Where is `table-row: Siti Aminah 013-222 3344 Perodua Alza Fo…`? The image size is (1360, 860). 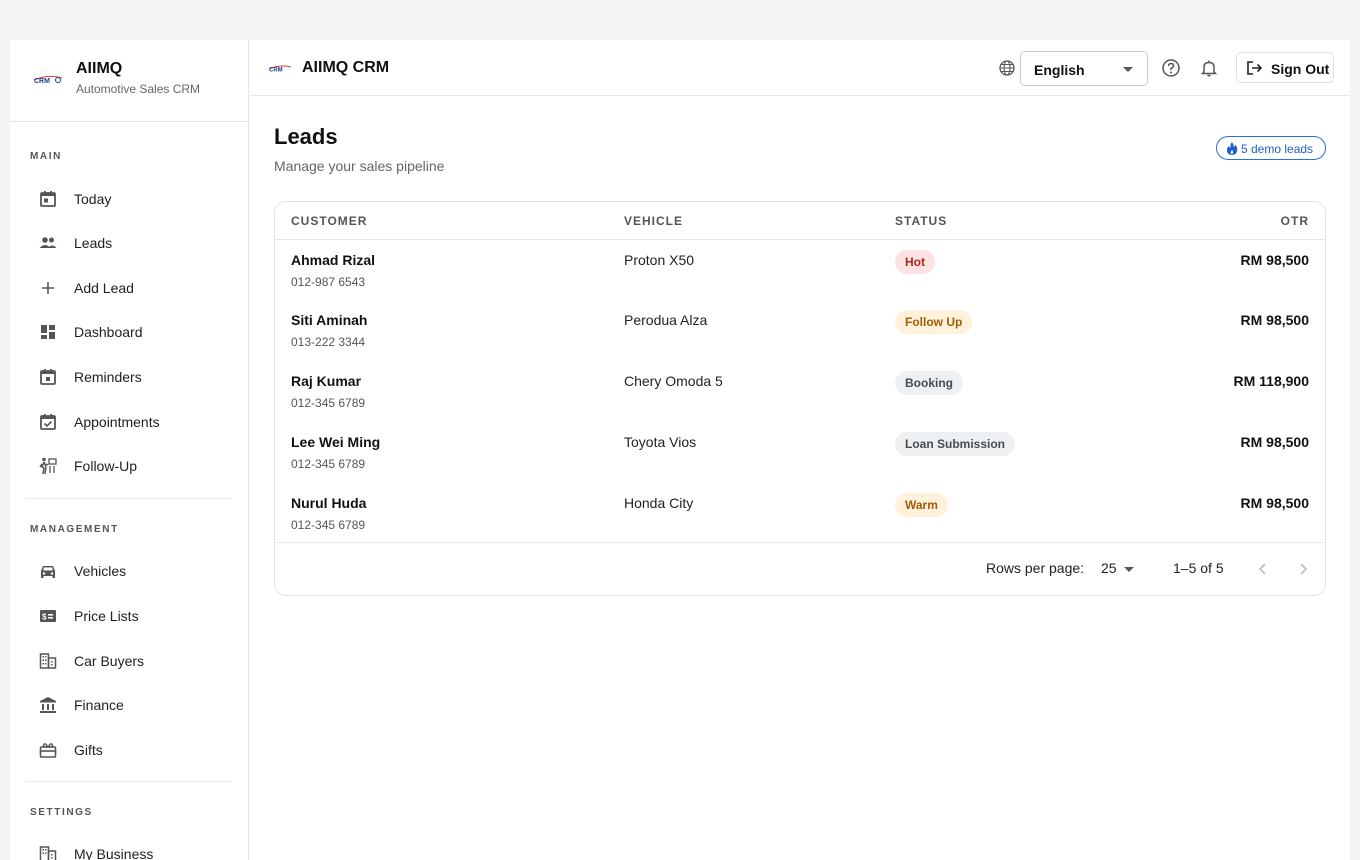 table-row: Siti Aminah 013-222 3344 Perodua Alza Fo… is located at coordinates (800, 330).